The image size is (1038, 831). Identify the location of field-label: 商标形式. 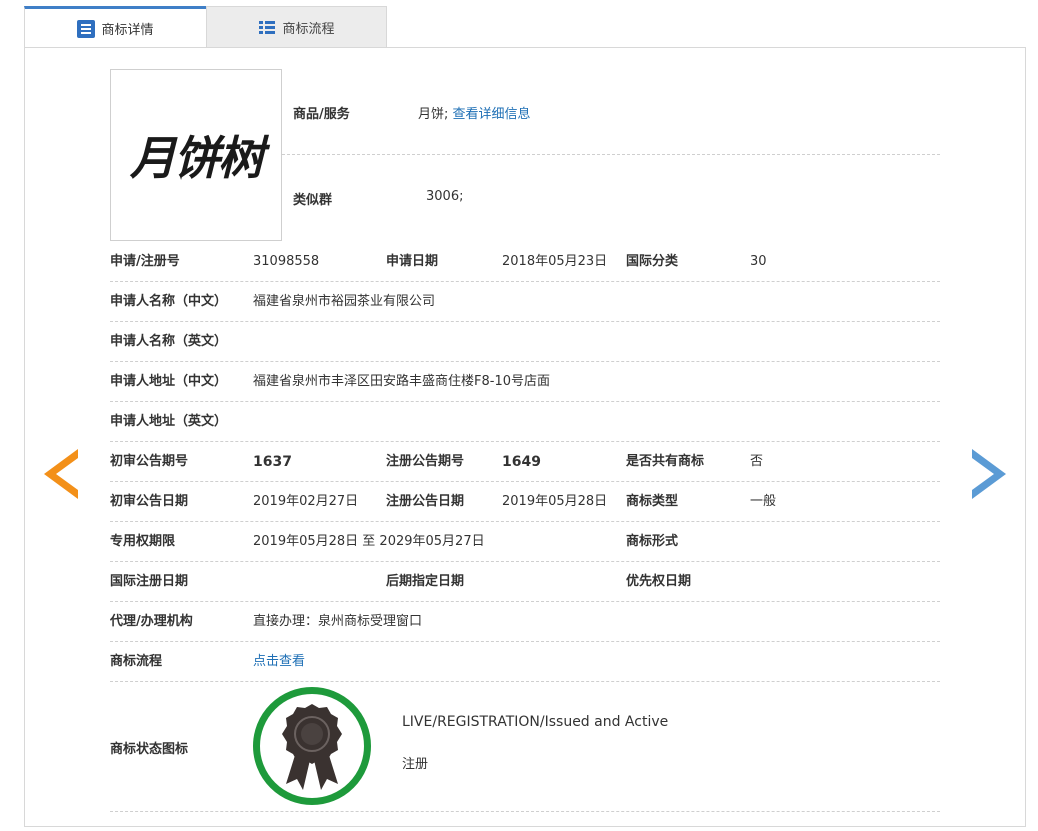
(652, 541).